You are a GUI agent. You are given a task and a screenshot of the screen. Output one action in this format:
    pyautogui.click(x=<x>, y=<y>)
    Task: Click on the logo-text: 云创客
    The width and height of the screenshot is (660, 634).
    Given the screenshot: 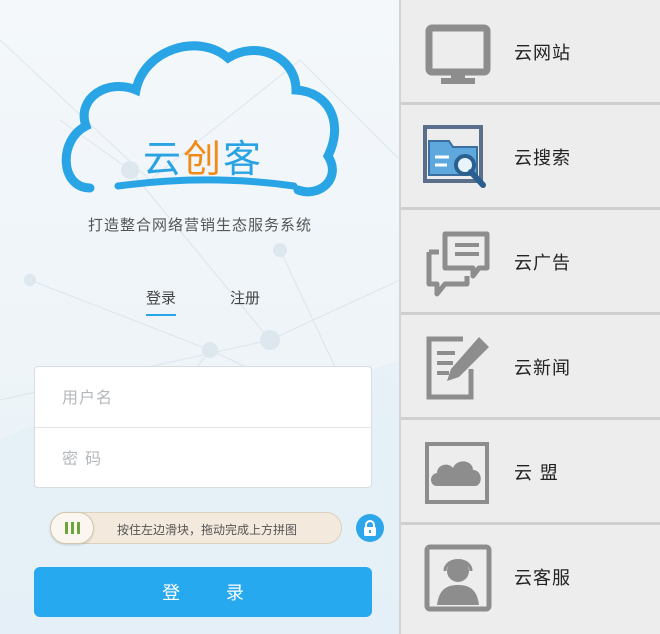 What is the action you would take?
    pyautogui.click(x=203, y=158)
    